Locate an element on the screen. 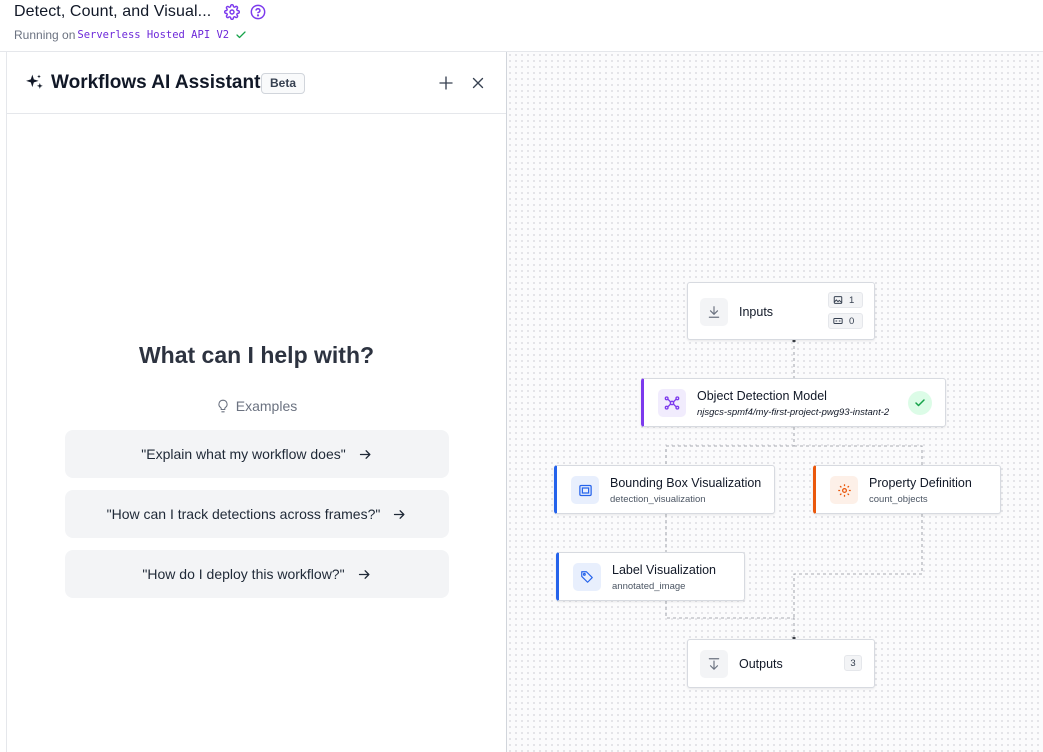 Image resolution: width=1043 pixels, height=752 pixels. example-prompt-button: "Explain what my workflow does" is located at coordinates (257, 454).